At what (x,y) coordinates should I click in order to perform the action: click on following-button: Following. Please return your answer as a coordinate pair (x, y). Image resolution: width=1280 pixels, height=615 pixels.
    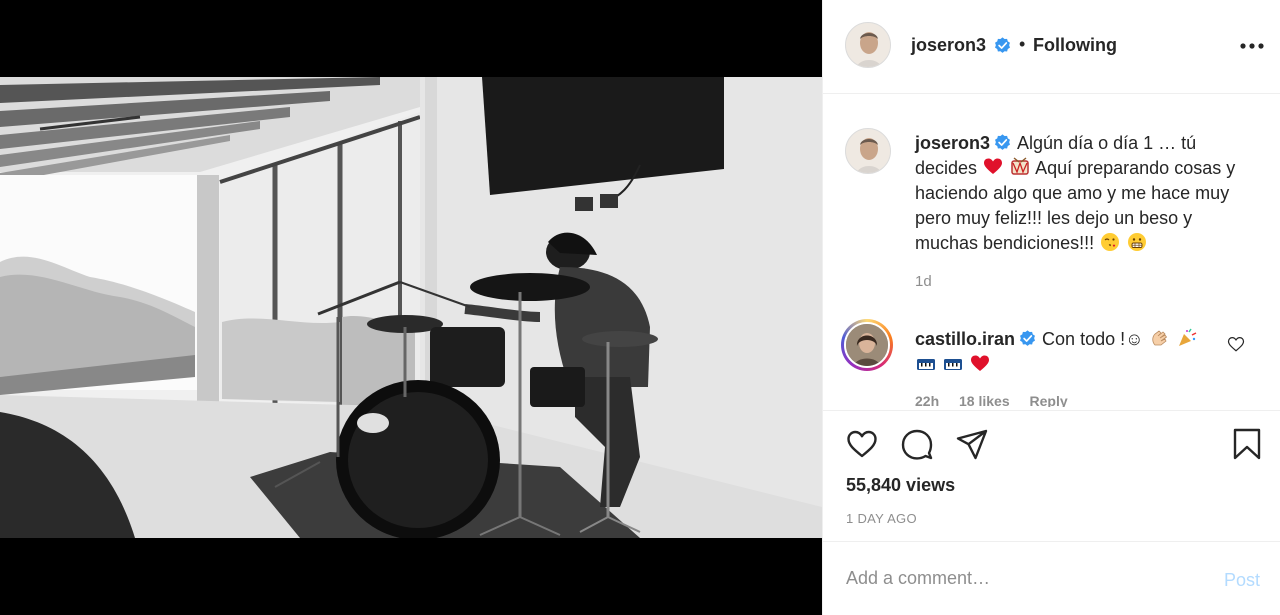
    Looking at the image, I should click on (1075, 45).